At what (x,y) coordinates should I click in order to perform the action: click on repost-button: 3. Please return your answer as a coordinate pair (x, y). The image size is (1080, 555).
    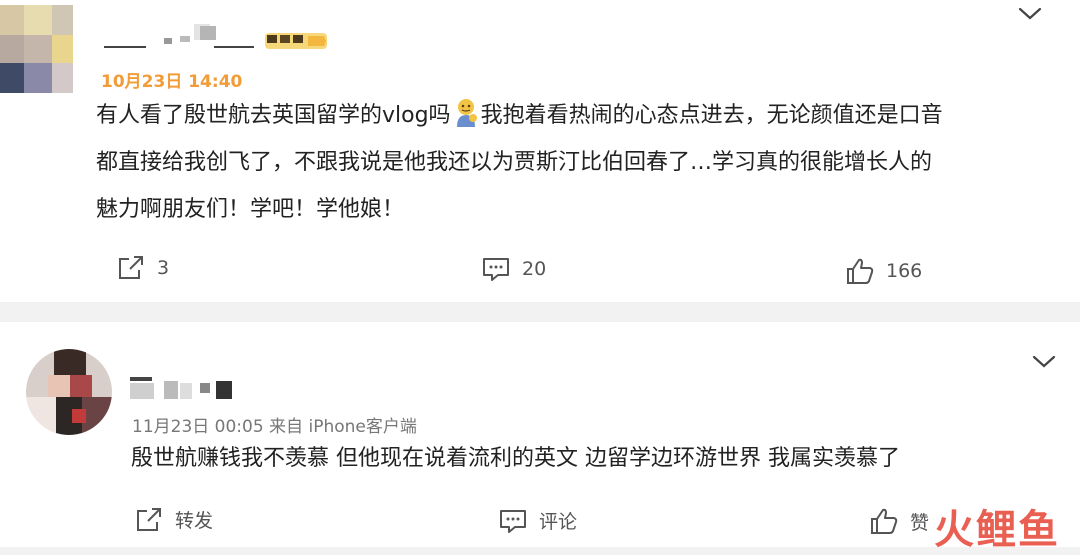
    Looking at the image, I should click on (143, 268).